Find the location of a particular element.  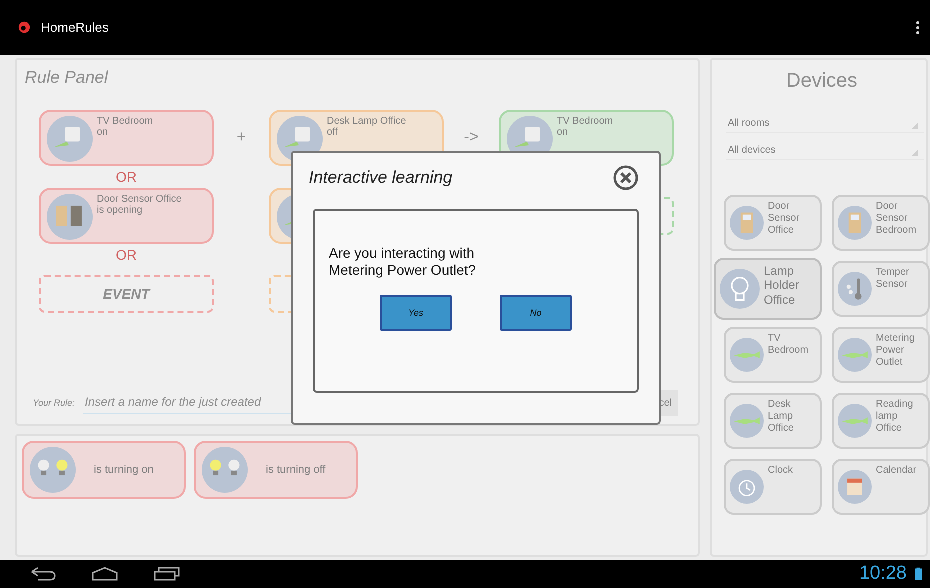

clock-icon is located at coordinates (747, 487).